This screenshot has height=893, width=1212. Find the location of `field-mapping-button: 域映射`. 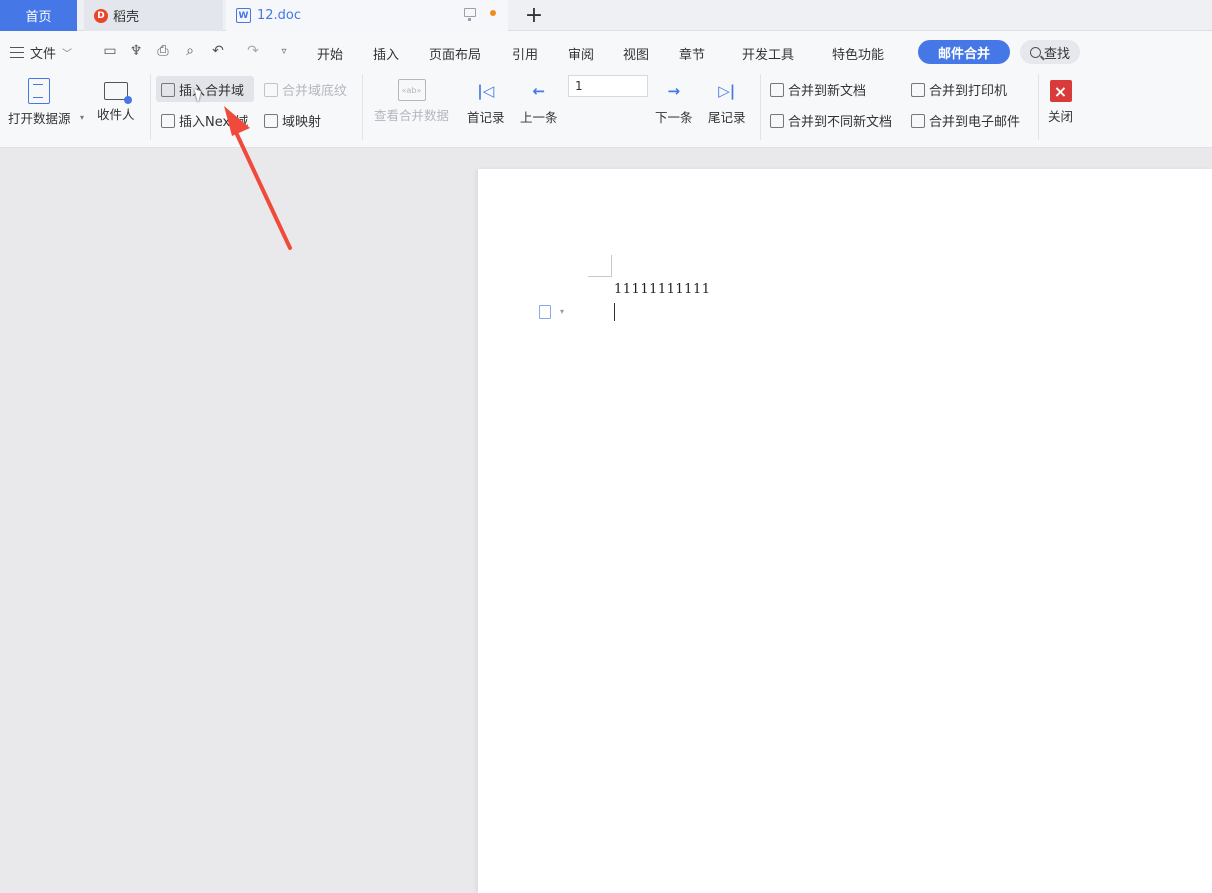

field-mapping-button: 域映射 is located at coordinates (292, 120).